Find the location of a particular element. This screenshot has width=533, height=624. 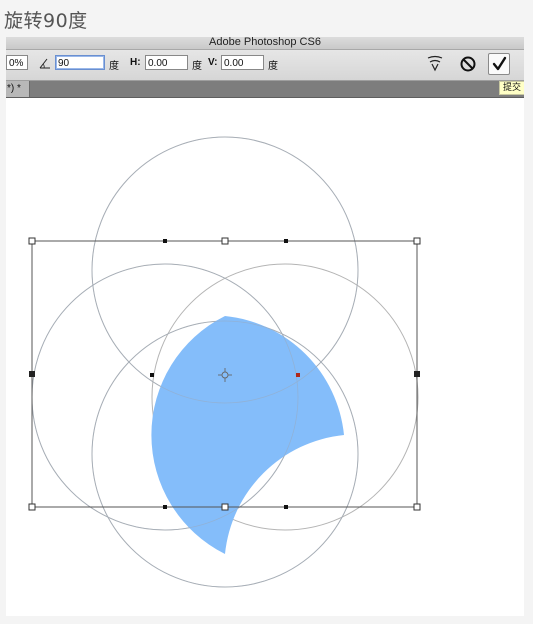

v-skew-unit-label: 度 is located at coordinates (273, 66).